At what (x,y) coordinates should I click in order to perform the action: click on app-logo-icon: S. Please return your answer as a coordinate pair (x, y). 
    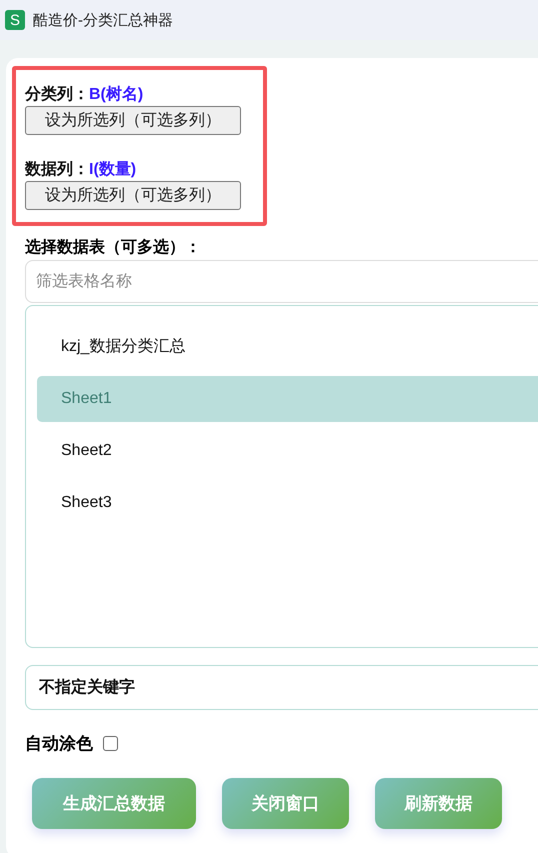
    Looking at the image, I should click on (15, 20).